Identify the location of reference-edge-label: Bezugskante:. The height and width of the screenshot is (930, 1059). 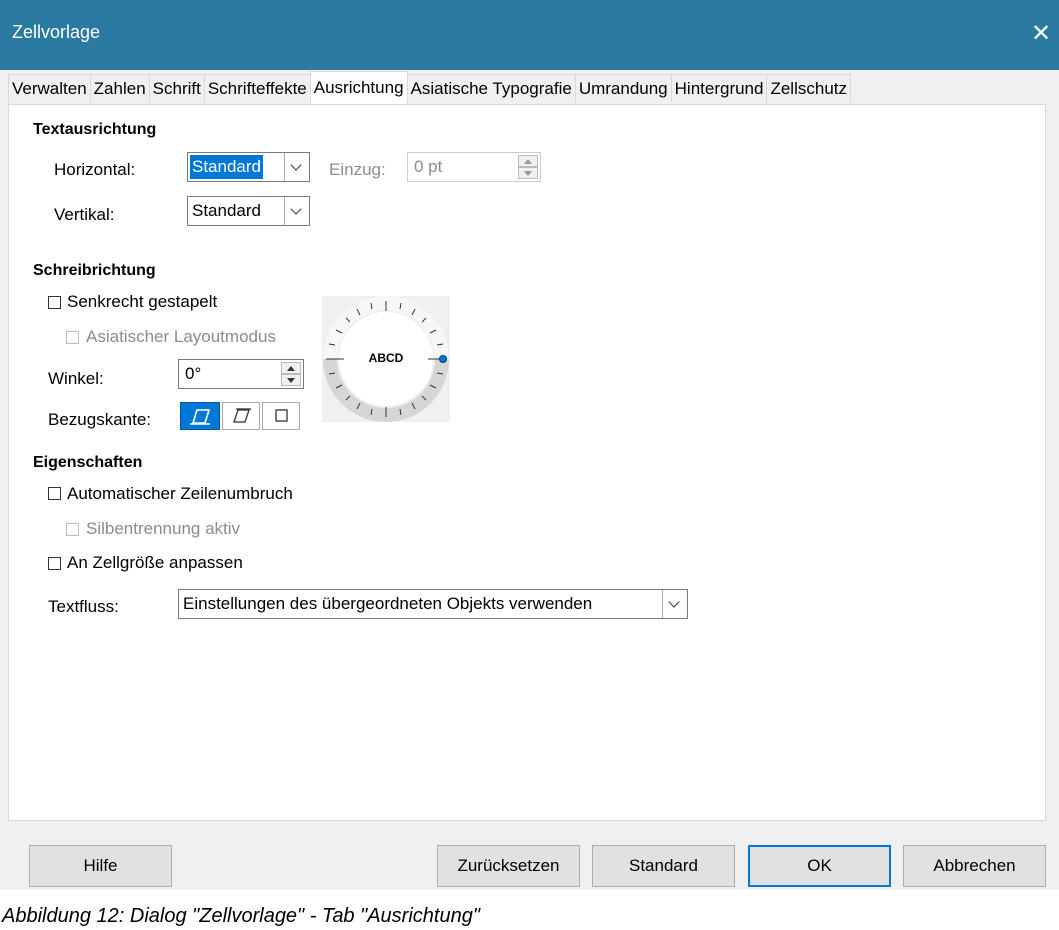
(100, 419).